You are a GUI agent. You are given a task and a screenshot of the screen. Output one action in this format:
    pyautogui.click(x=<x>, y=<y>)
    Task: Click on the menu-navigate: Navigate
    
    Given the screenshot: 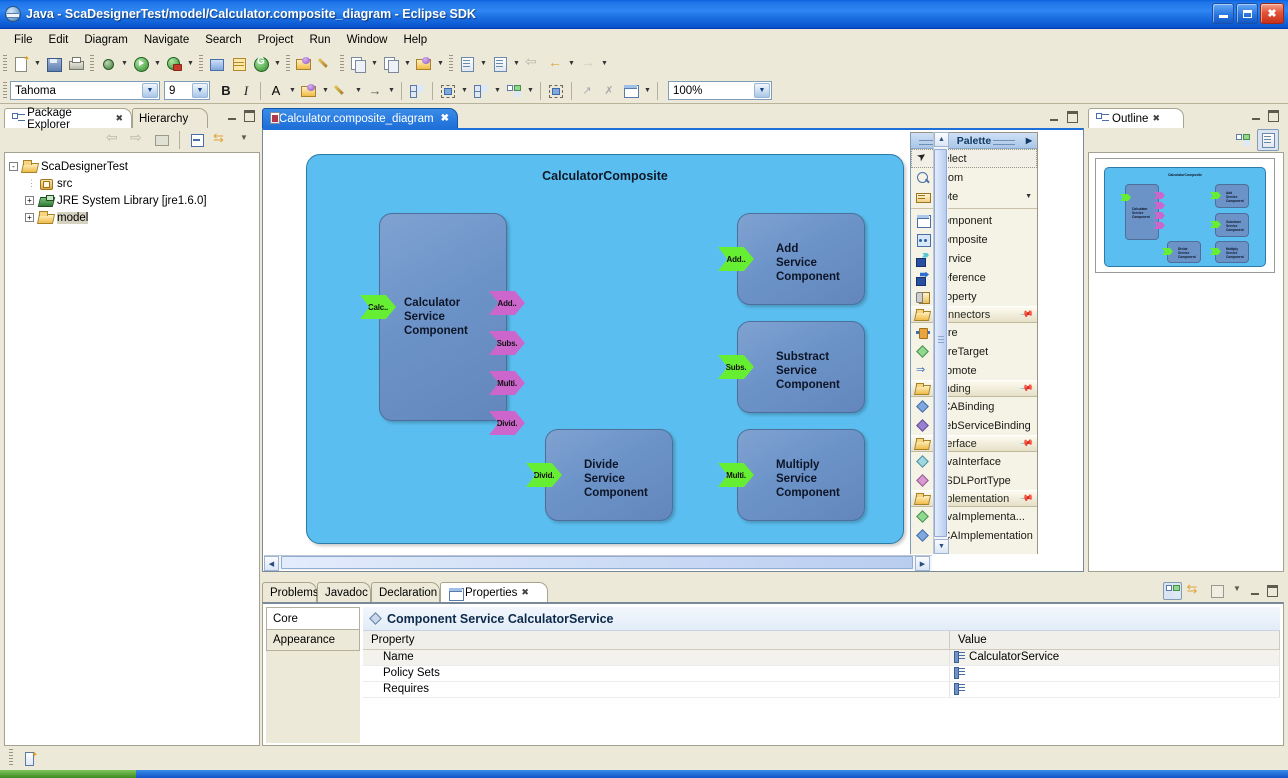 What is the action you would take?
    pyautogui.click(x=166, y=40)
    